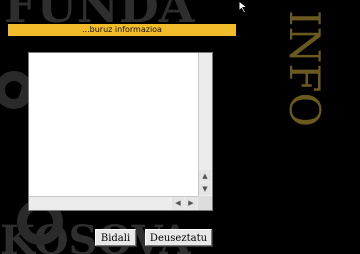 The width and height of the screenshot is (360, 254). I want to click on info-side-text: INFO, so click(304, 68).